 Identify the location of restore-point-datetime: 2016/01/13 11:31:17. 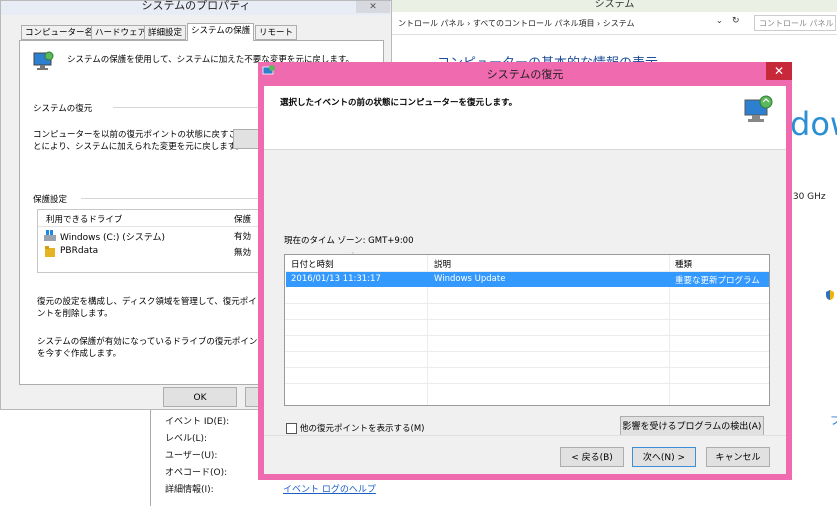
(336, 279).